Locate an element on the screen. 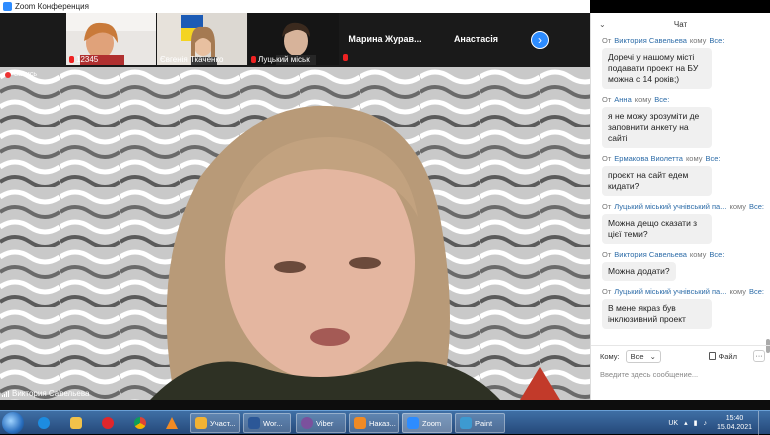 The image size is (770, 435). volume-icon: ♪ is located at coordinates (705, 423).